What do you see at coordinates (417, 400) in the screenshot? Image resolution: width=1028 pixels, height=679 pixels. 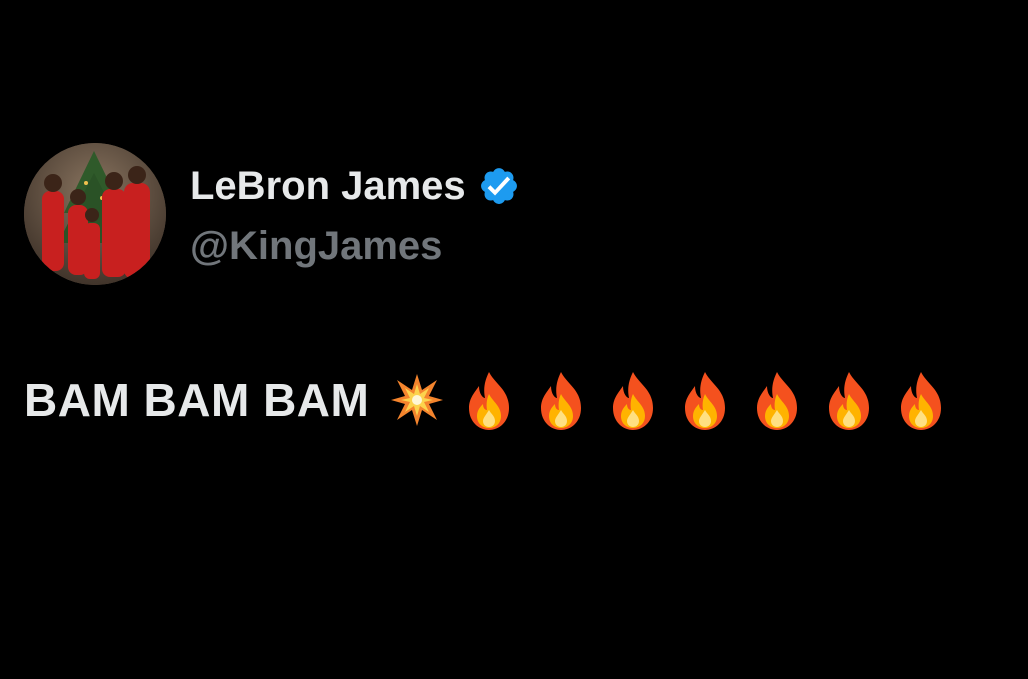 I see `collision-emoji-icon` at bounding box center [417, 400].